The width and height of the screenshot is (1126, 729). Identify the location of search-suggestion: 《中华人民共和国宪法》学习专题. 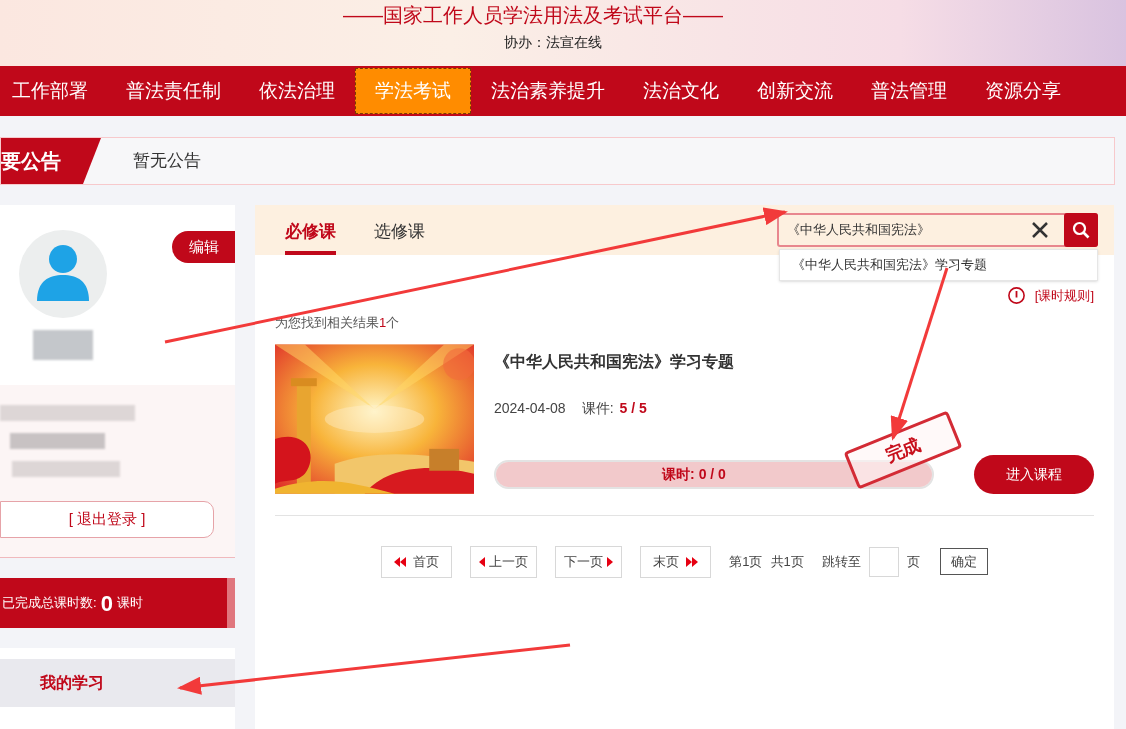
(938, 265).